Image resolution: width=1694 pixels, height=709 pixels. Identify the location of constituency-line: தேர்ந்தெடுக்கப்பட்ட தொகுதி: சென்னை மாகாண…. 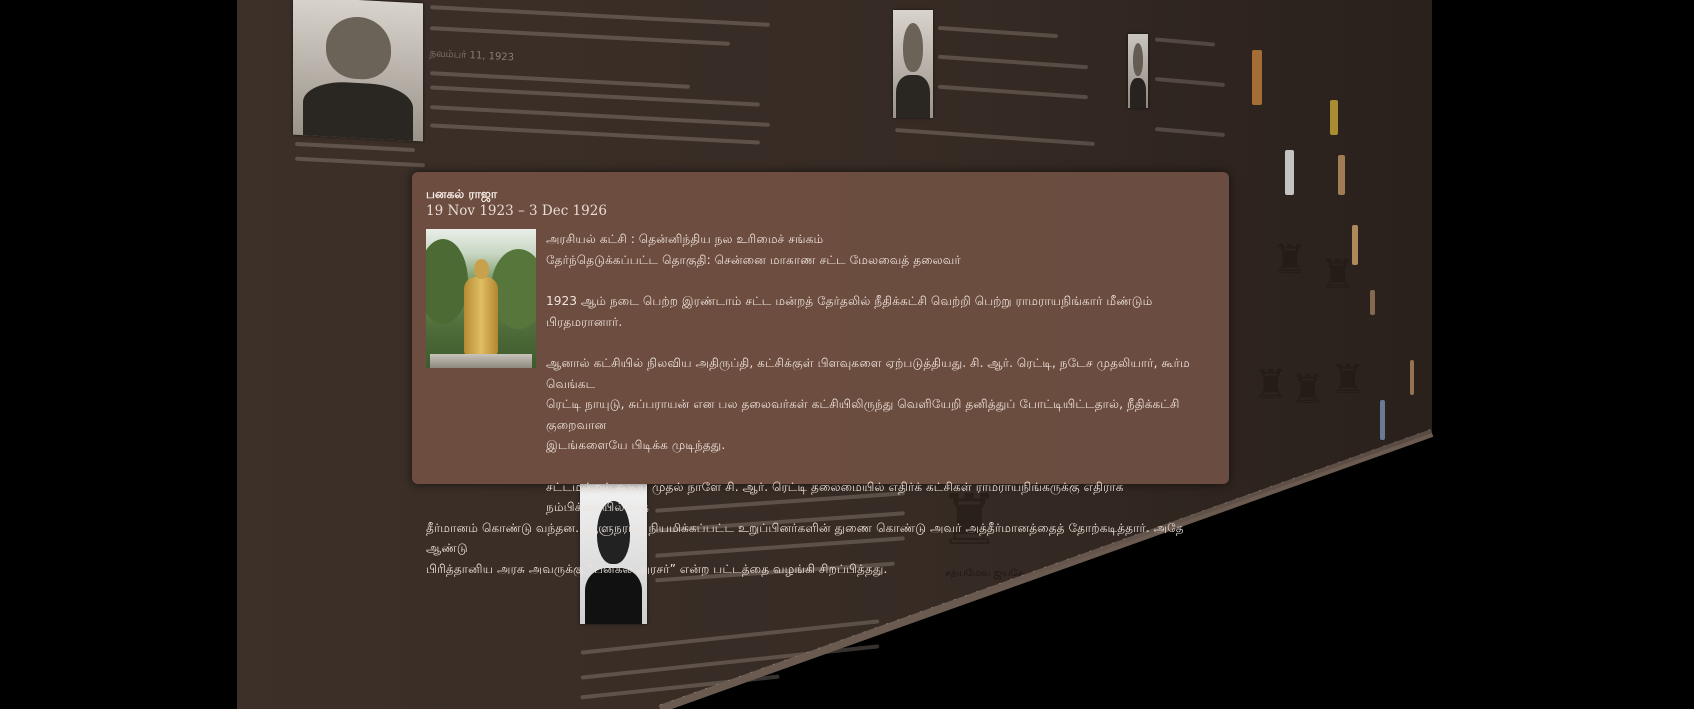
(753, 259).